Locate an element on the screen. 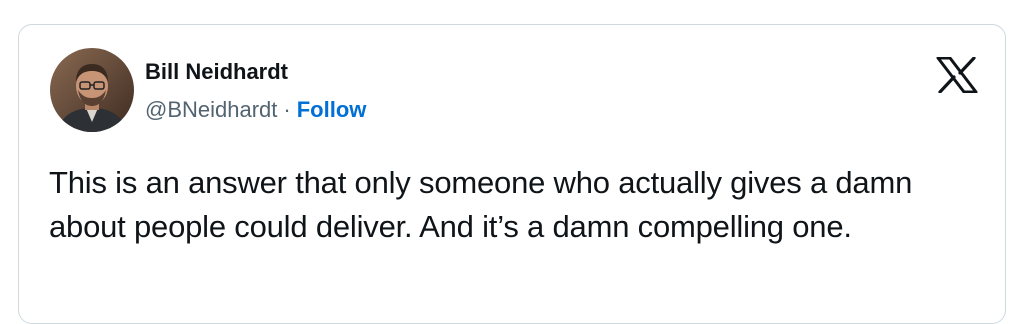  x-logo-icon is located at coordinates (957, 75).